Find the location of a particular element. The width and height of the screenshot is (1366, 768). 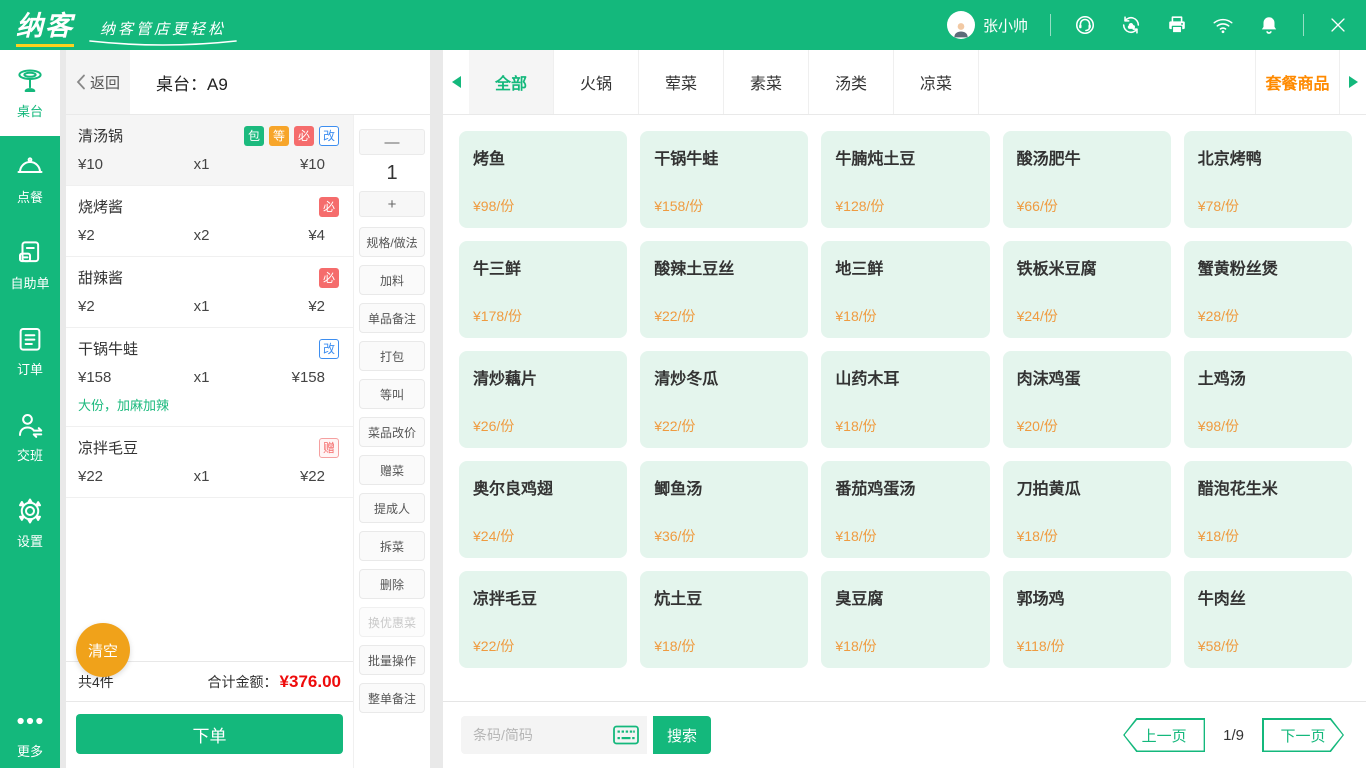

sidebar-item-shift: 交班 is located at coordinates (30, 437).